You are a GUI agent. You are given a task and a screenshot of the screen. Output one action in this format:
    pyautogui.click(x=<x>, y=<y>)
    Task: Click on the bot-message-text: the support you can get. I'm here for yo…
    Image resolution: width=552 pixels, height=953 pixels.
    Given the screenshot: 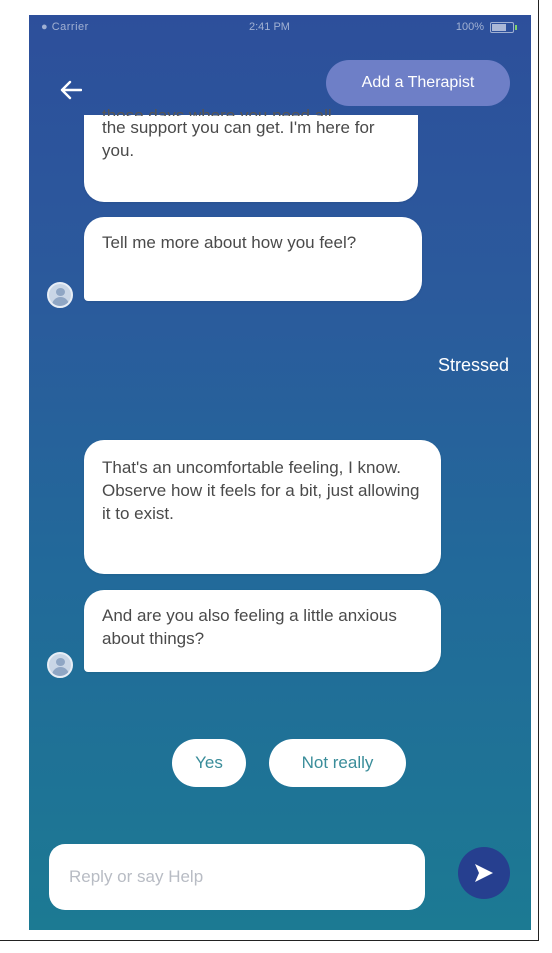 What is the action you would take?
    pyautogui.click(x=238, y=139)
    